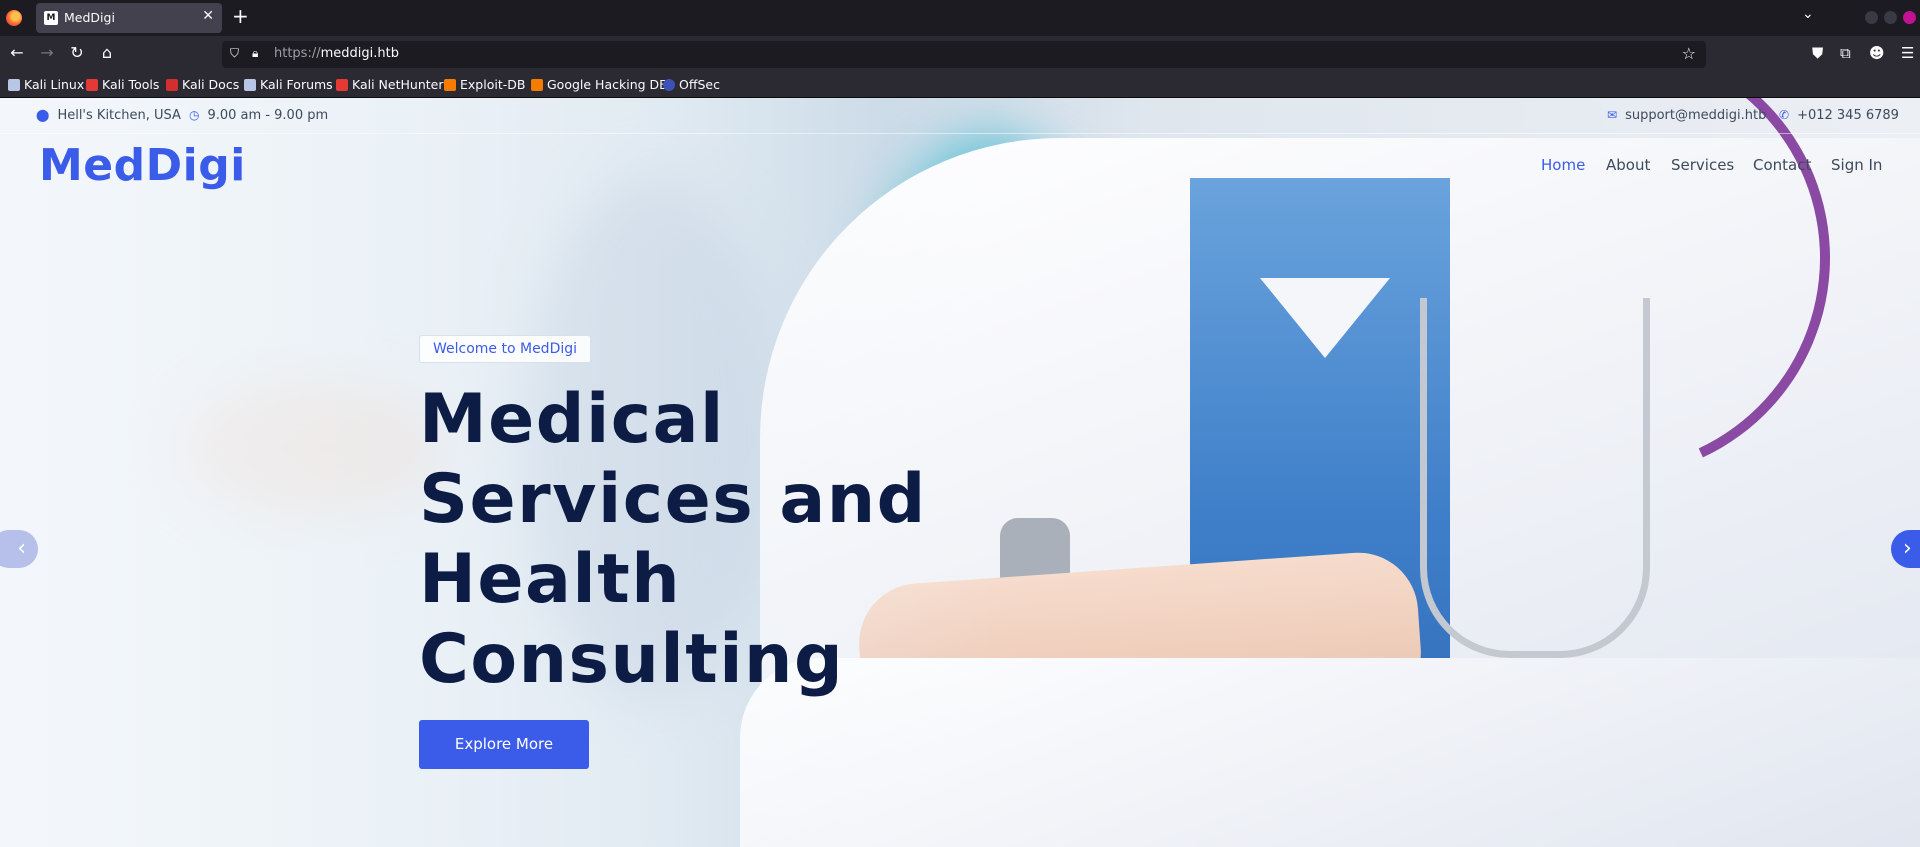 This screenshot has height=847, width=1920. Describe the element at coordinates (92, 85) in the screenshot. I see `kali-tools-icon` at that location.